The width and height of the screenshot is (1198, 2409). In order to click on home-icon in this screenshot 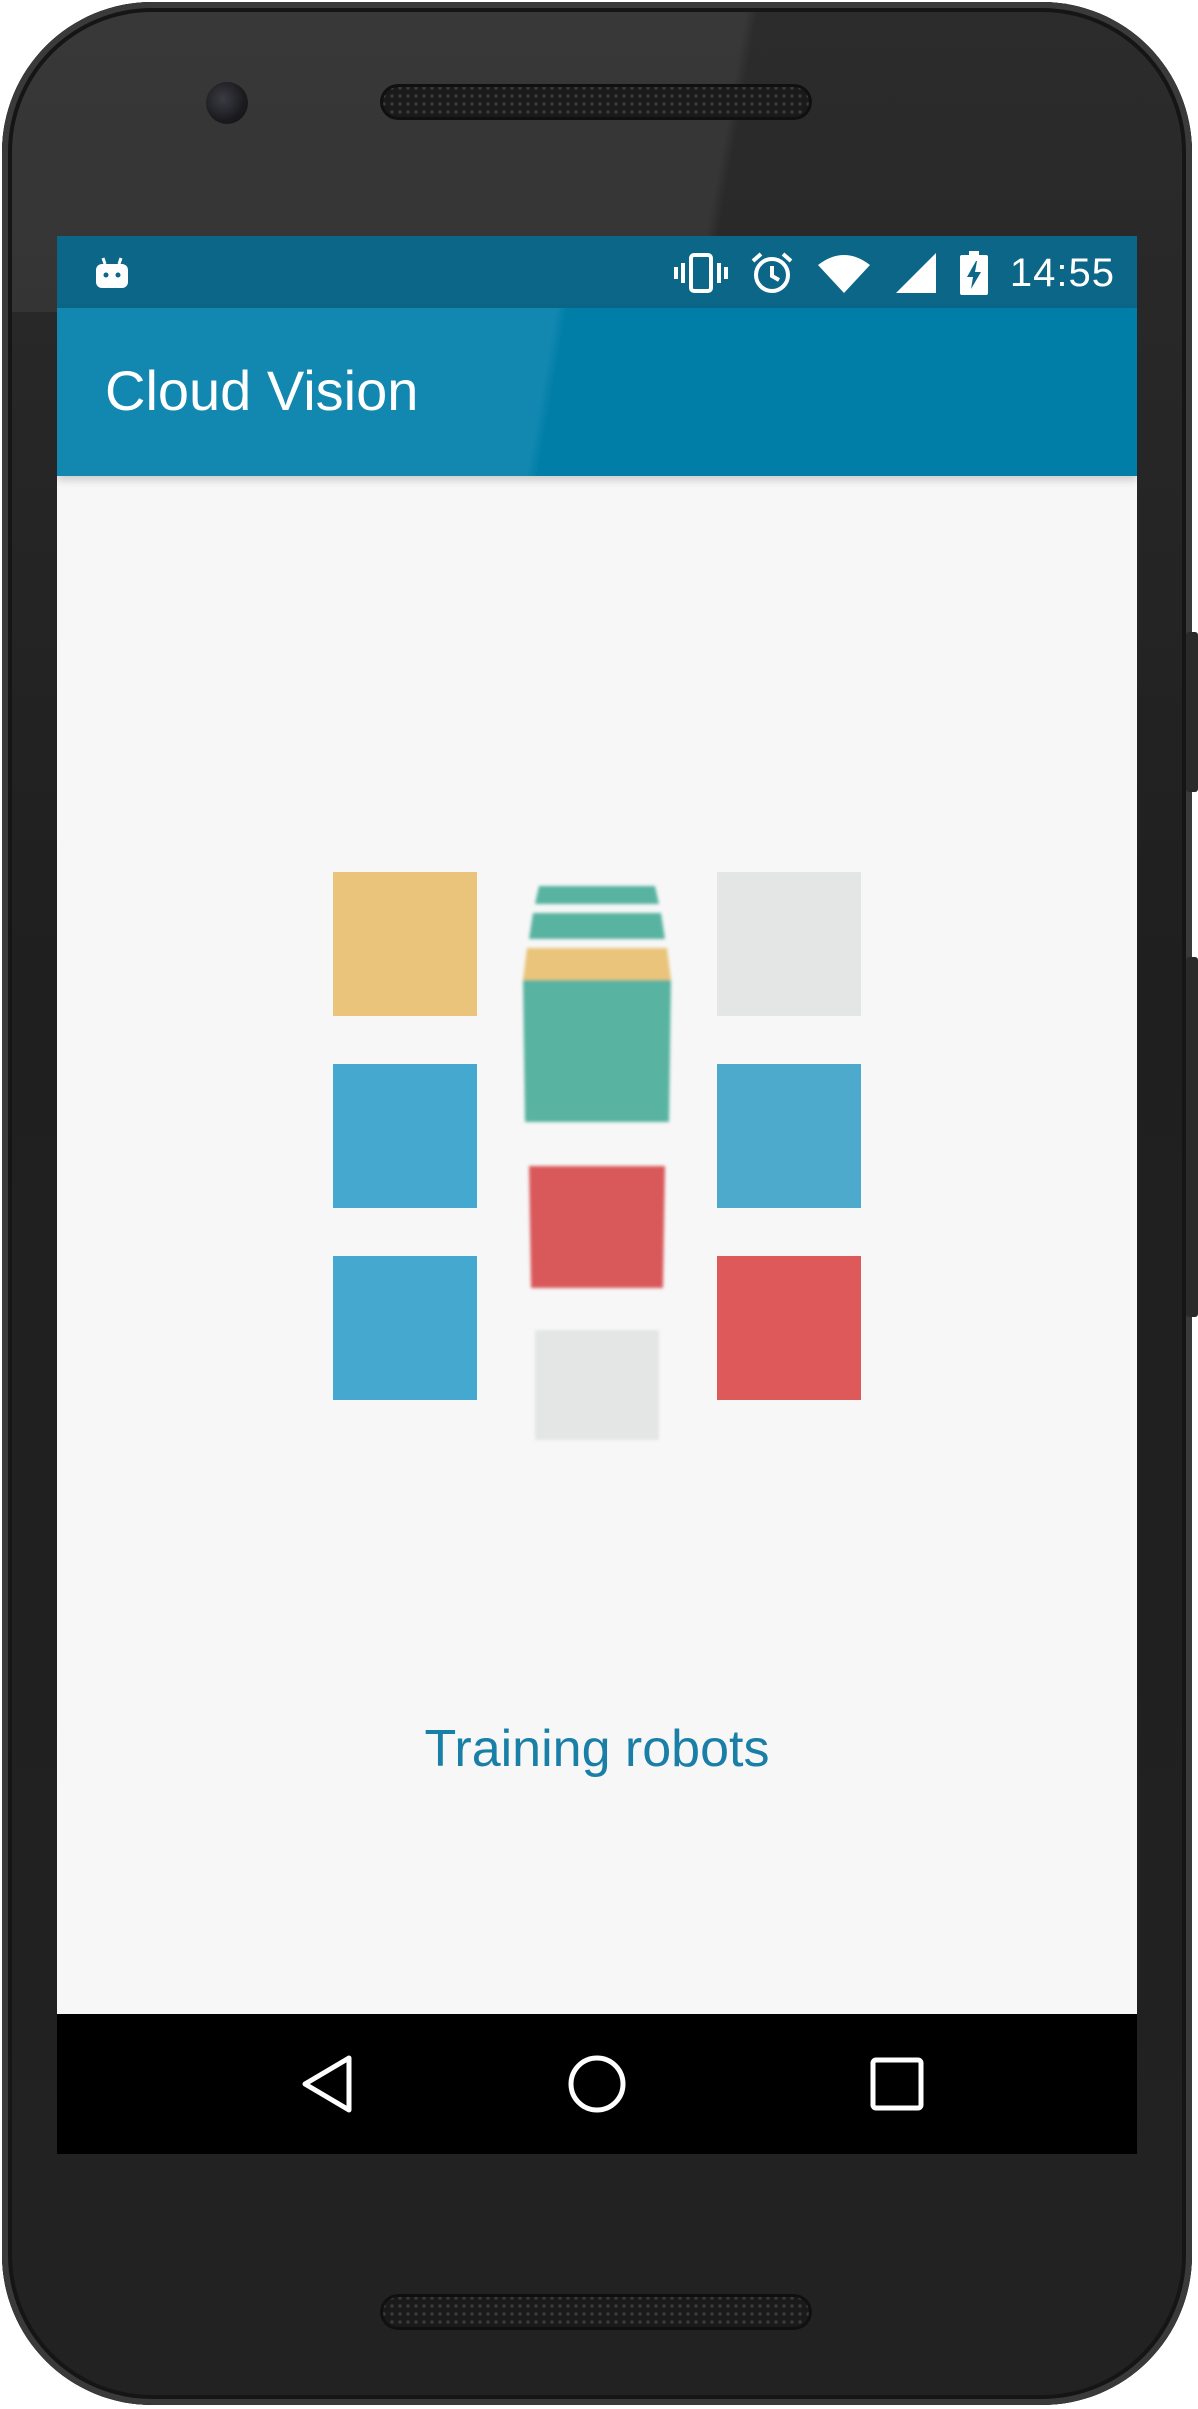, I will do `click(597, 2084)`.